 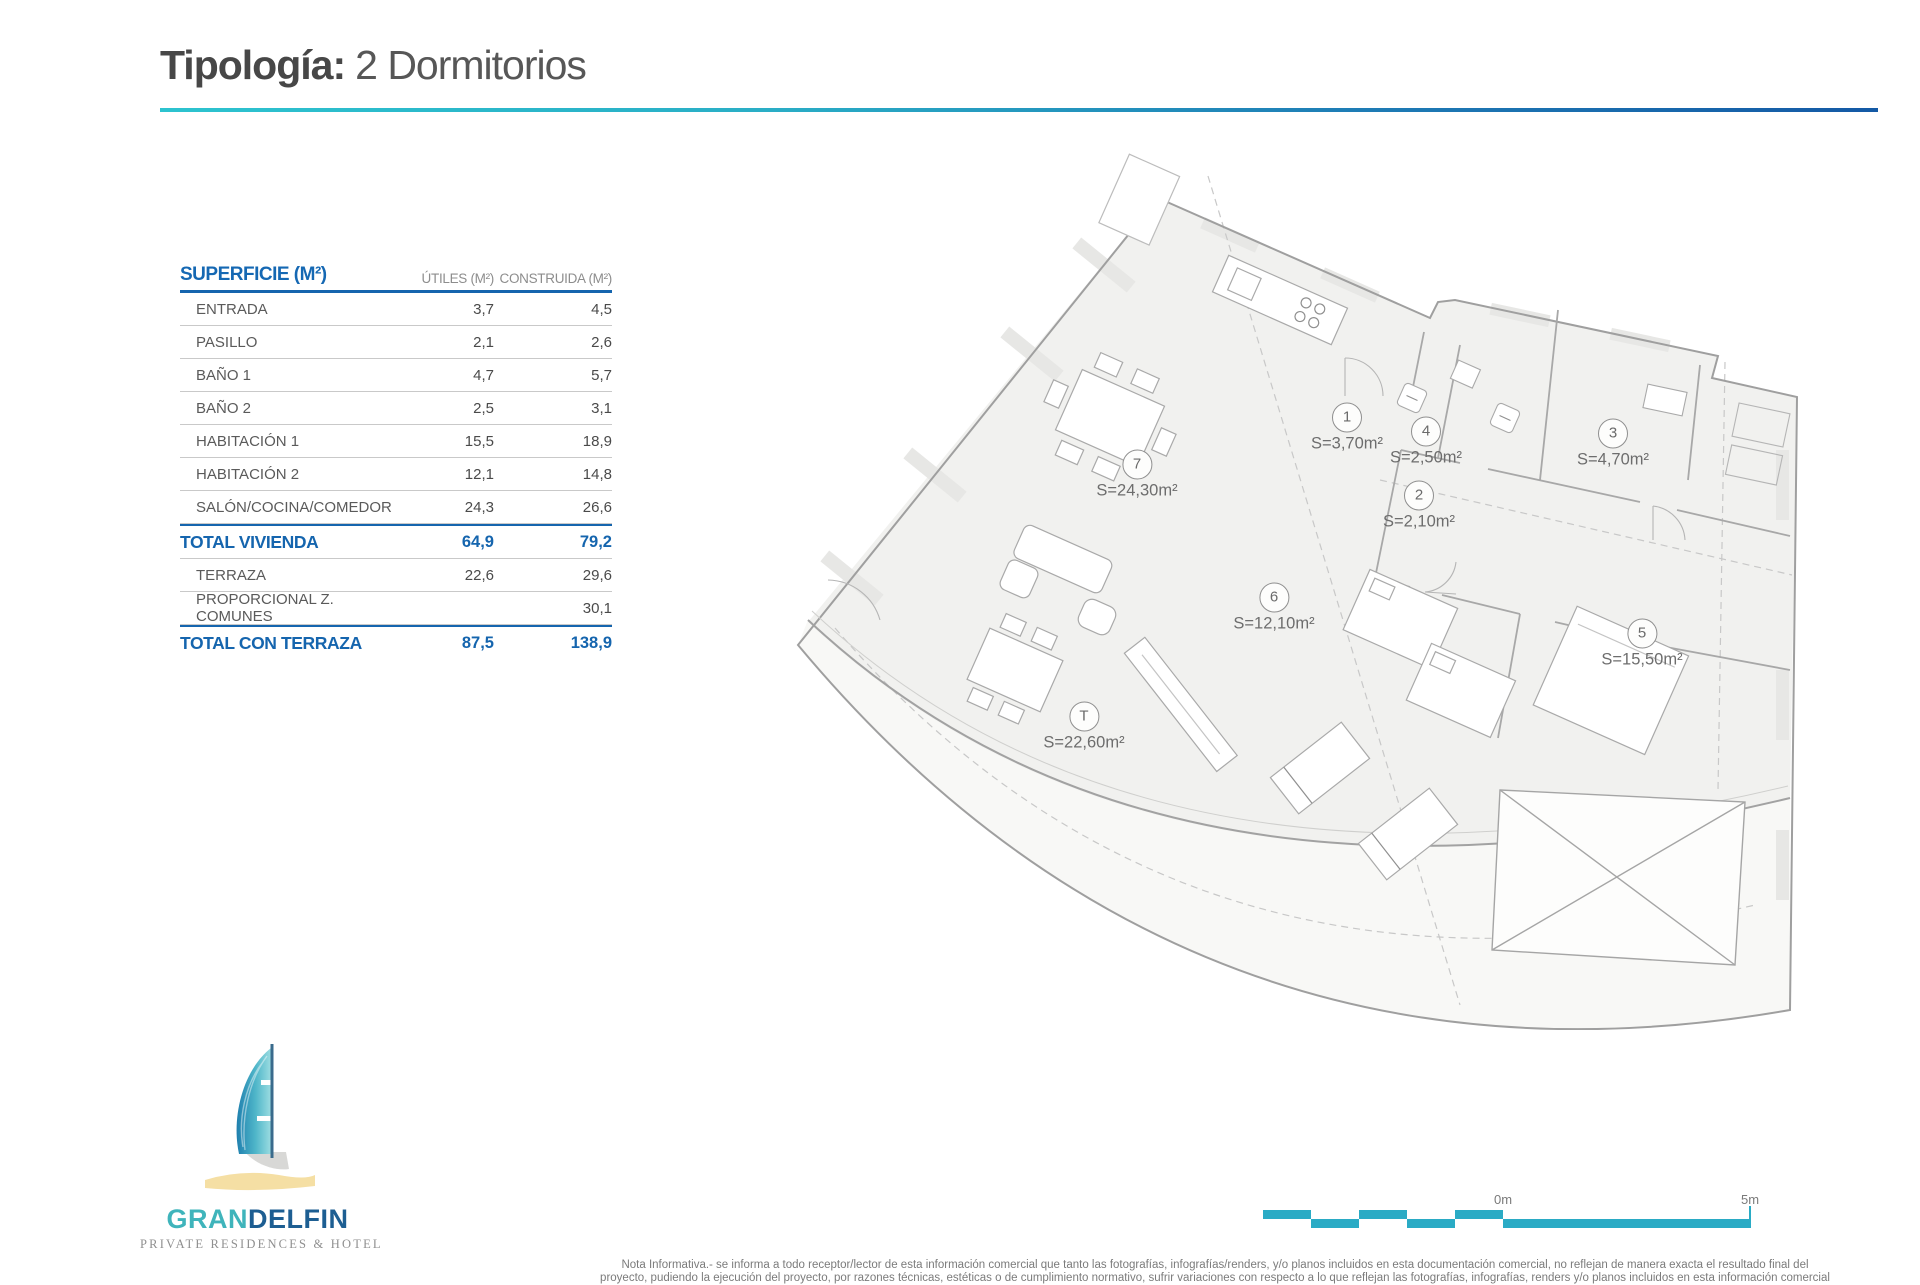 I want to click on row-utiles: 87,5, so click(x=477, y=642).